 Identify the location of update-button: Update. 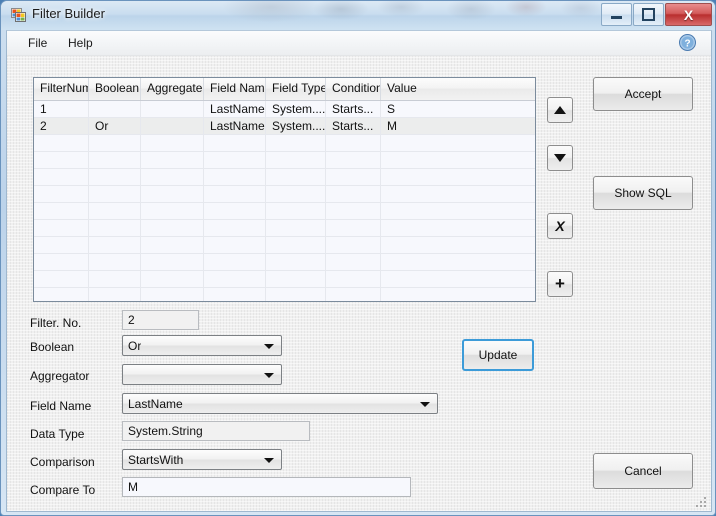
(498, 355).